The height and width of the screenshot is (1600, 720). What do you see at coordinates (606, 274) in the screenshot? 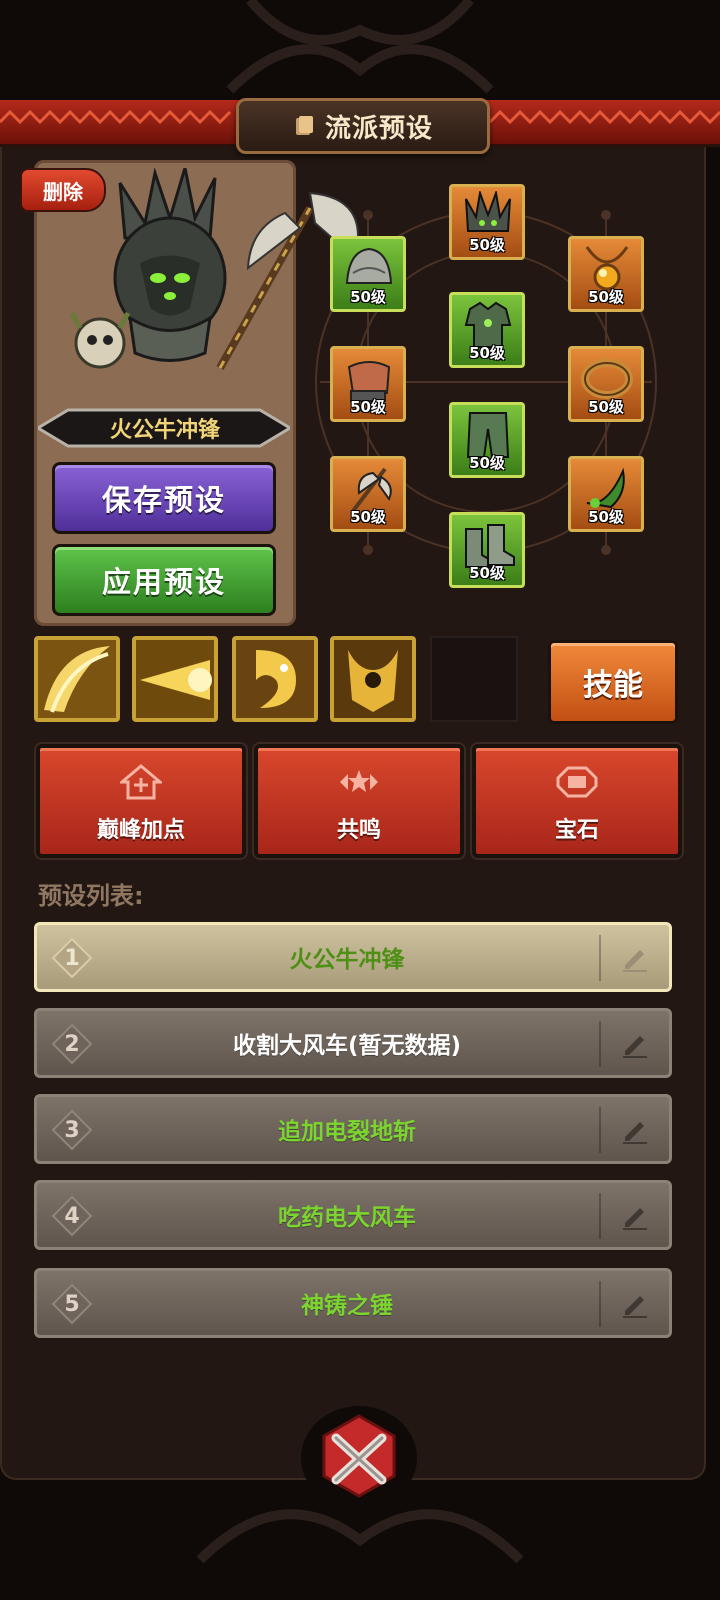
I see `equipment-slot-necklace: 50级` at bounding box center [606, 274].